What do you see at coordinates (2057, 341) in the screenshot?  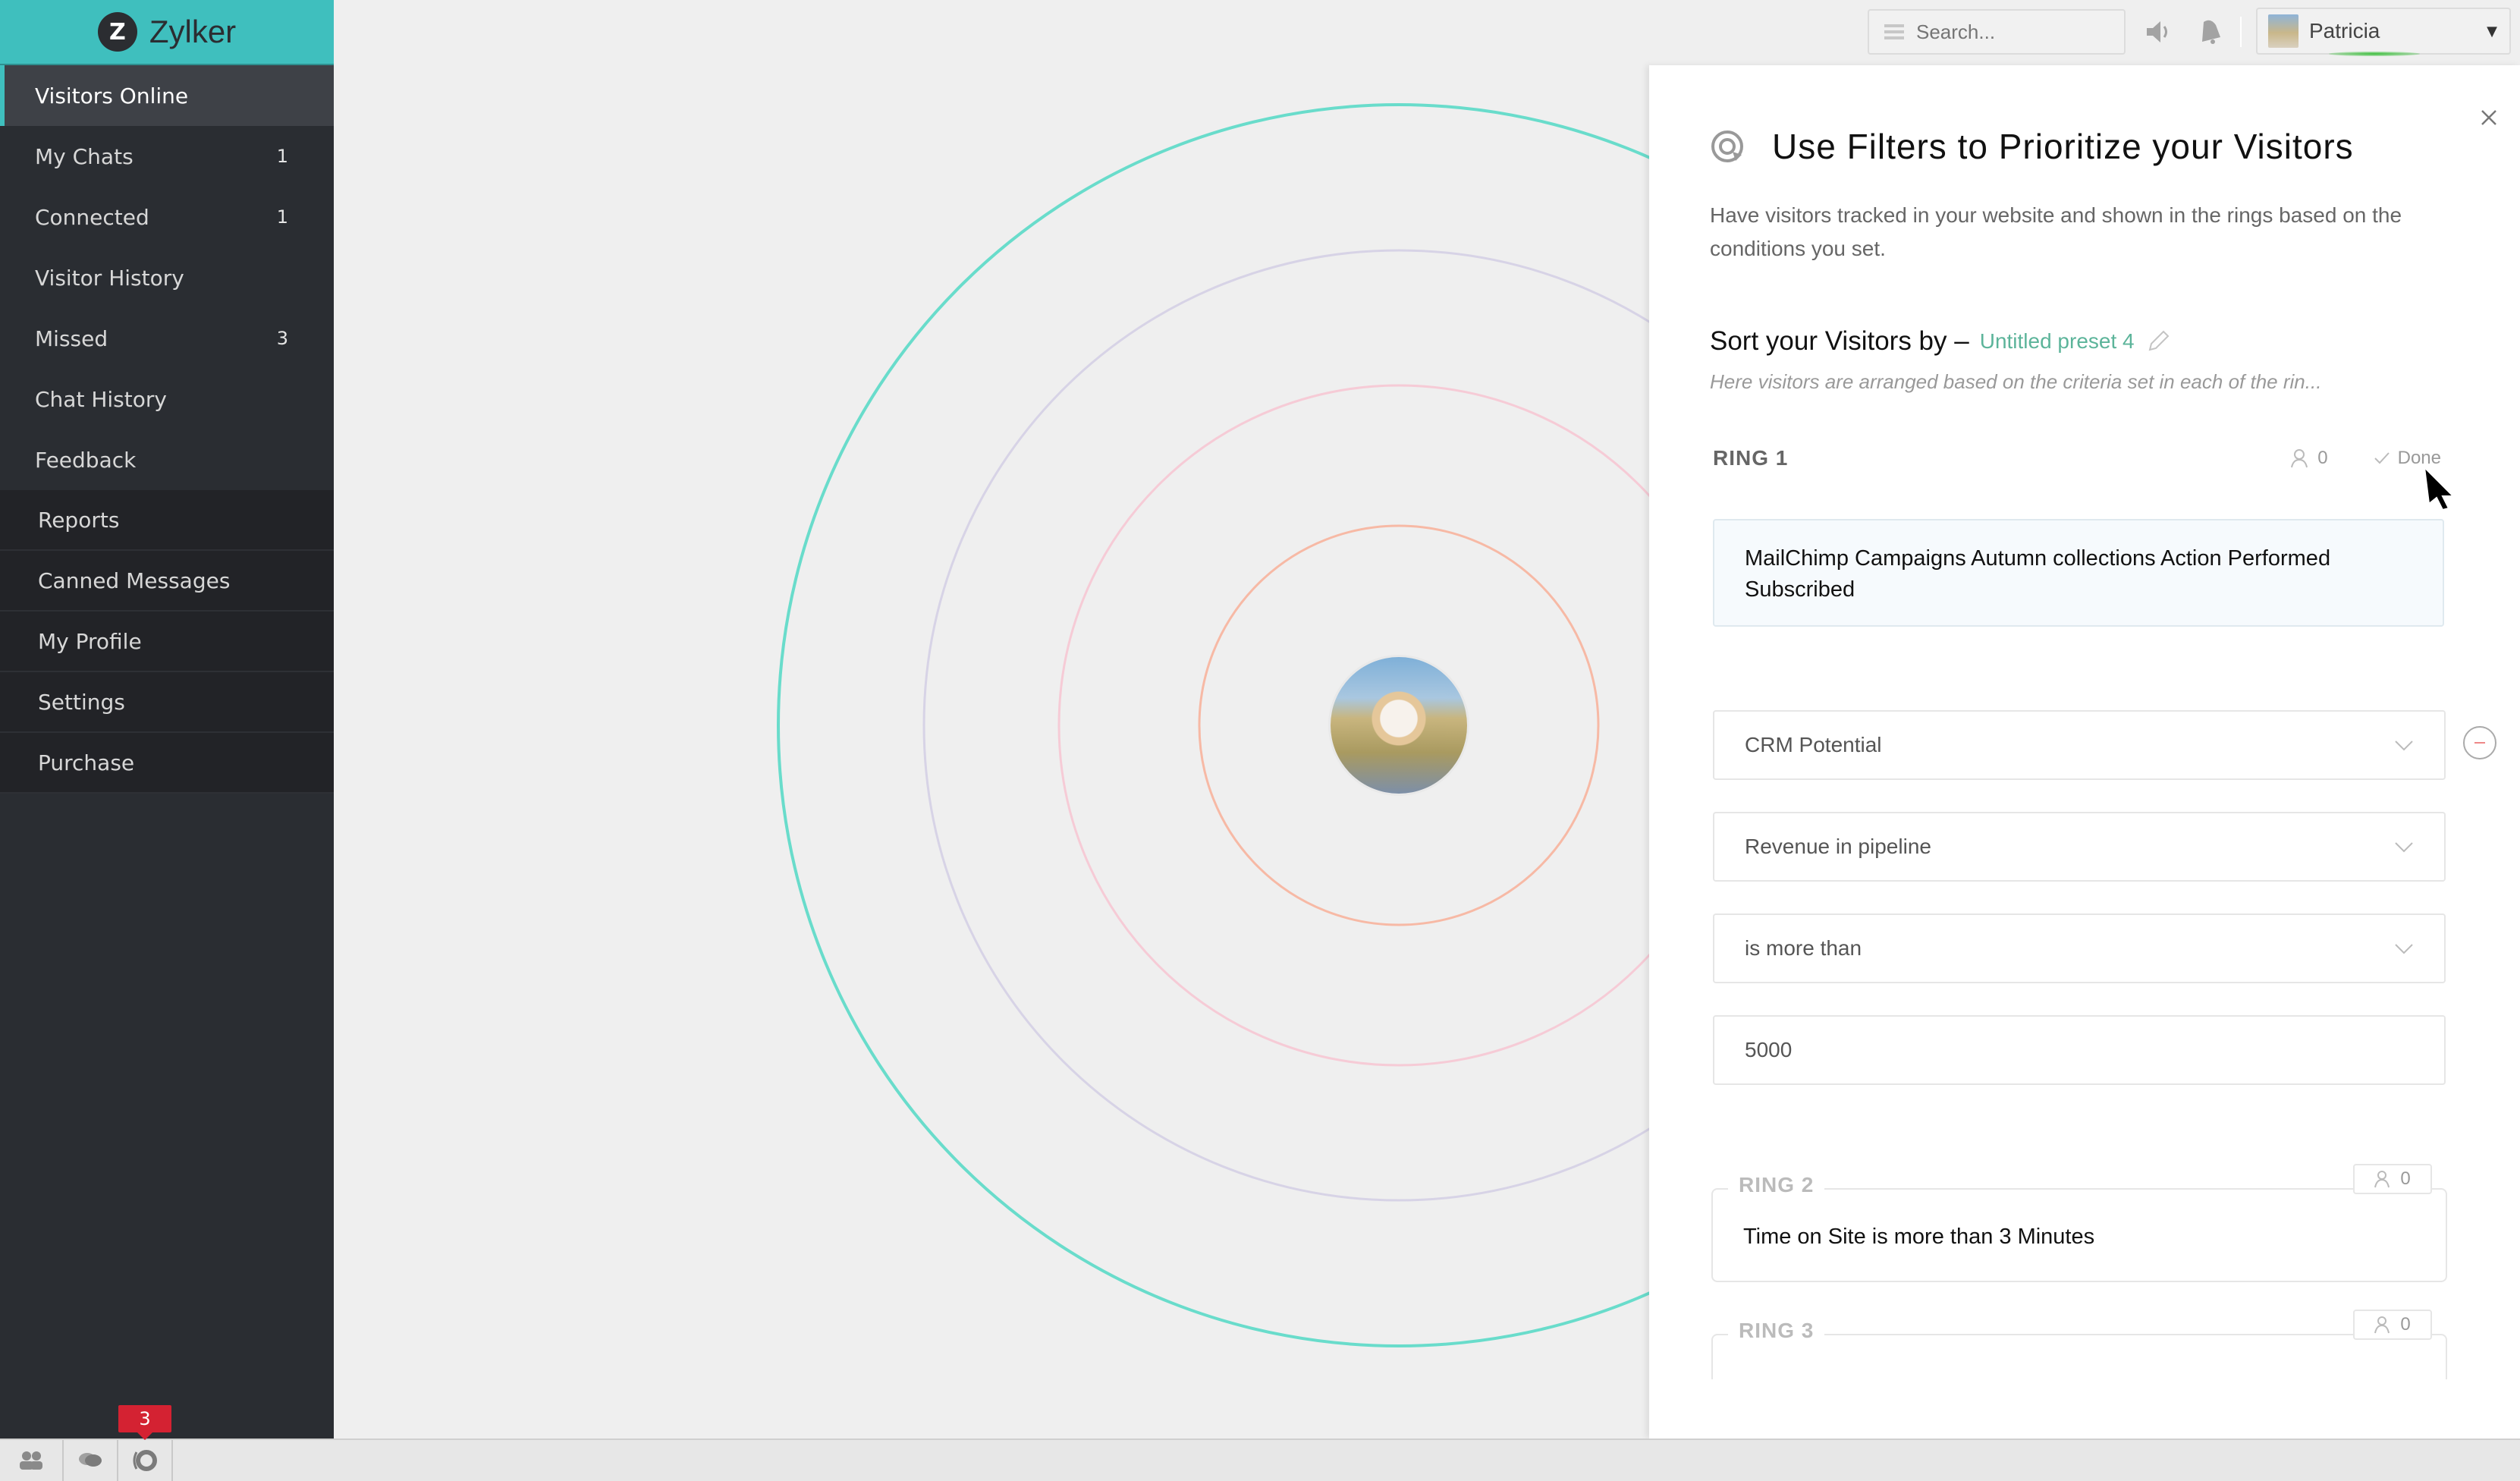 I see `preset-name: Untitled preset 4` at bounding box center [2057, 341].